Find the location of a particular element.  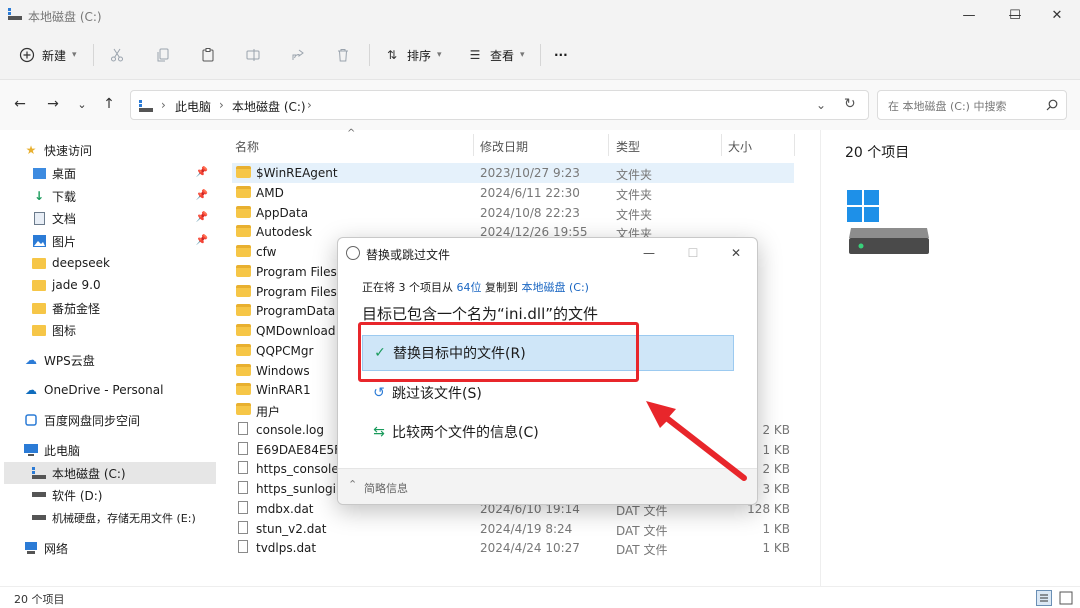

sidebar-item-onedrive: ☁ OneDrive - Personal is located at coordinates (119, 390).